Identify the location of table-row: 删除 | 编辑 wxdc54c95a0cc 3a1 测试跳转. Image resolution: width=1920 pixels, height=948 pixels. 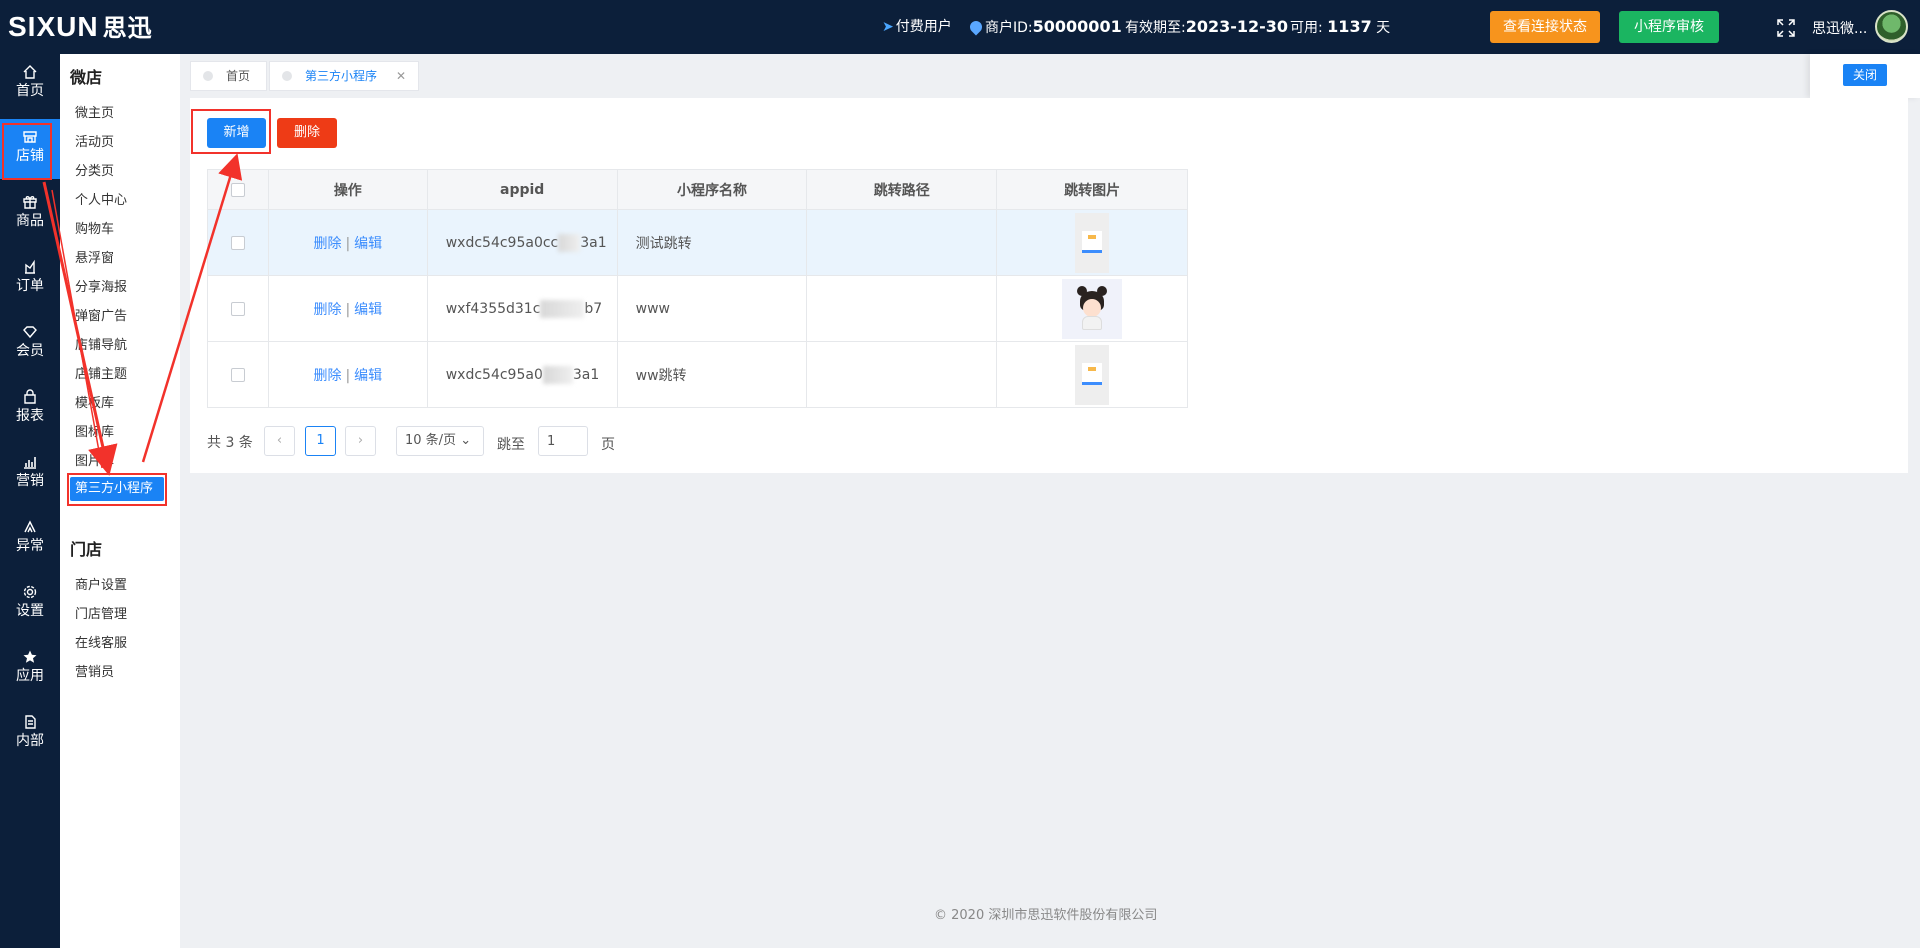
(697, 242).